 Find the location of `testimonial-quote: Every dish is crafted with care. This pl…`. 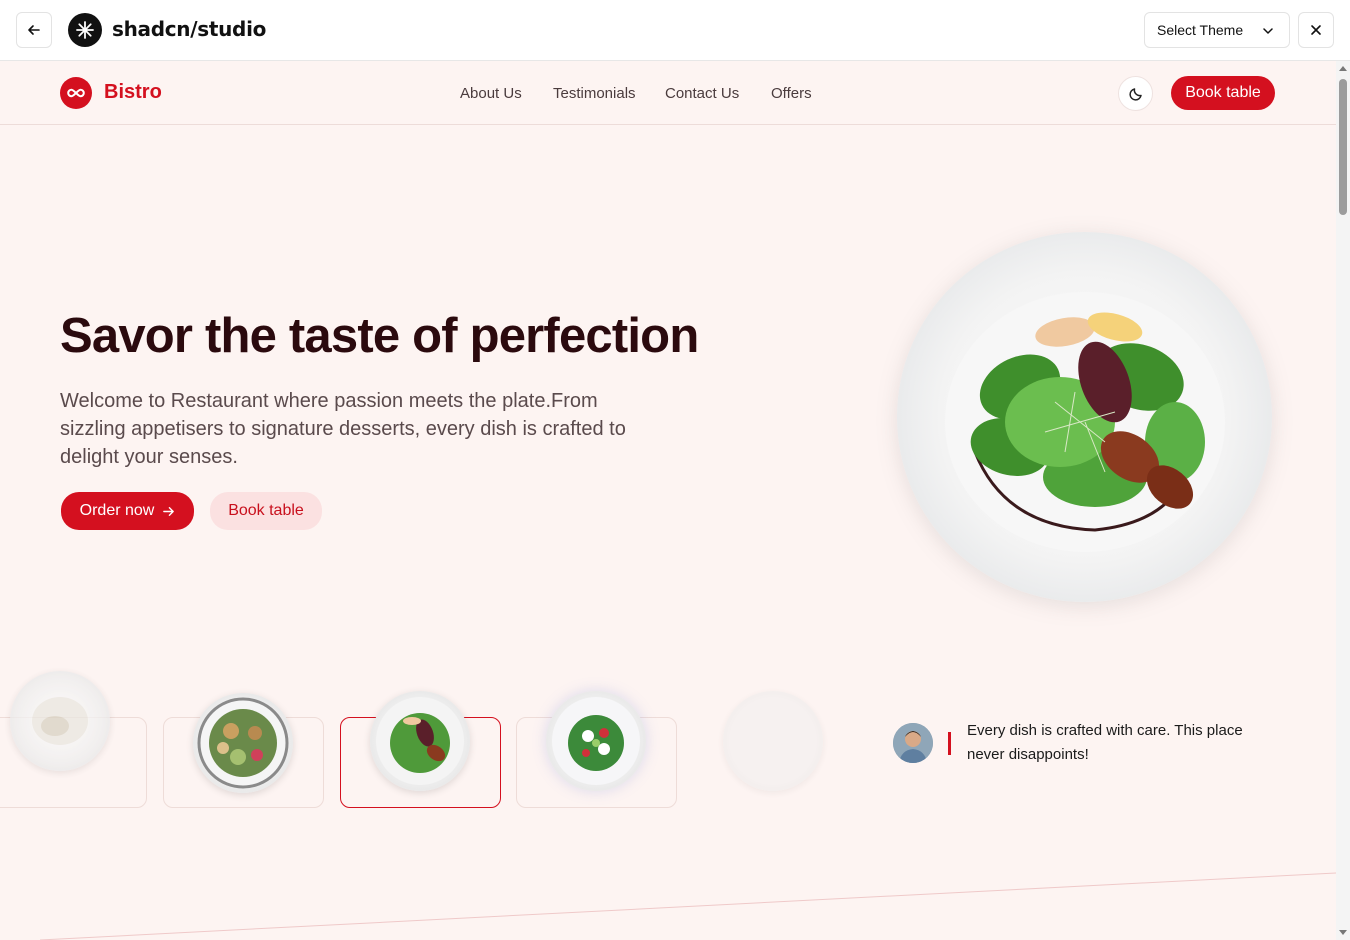

testimonial-quote: Every dish is crafted with care. This pl… is located at coordinates (1105, 742).